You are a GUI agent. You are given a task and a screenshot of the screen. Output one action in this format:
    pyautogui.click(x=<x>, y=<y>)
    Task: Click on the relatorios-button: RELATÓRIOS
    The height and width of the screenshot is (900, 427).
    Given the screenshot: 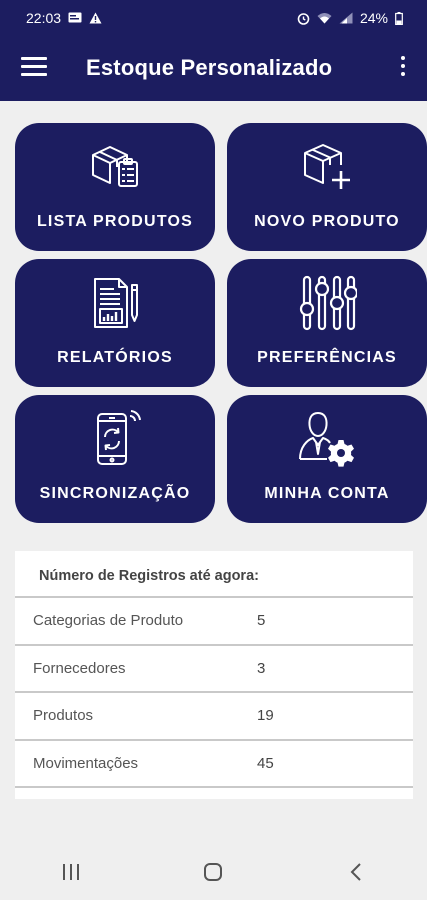 What is the action you would take?
    pyautogui.click(x=115, y=323)
    